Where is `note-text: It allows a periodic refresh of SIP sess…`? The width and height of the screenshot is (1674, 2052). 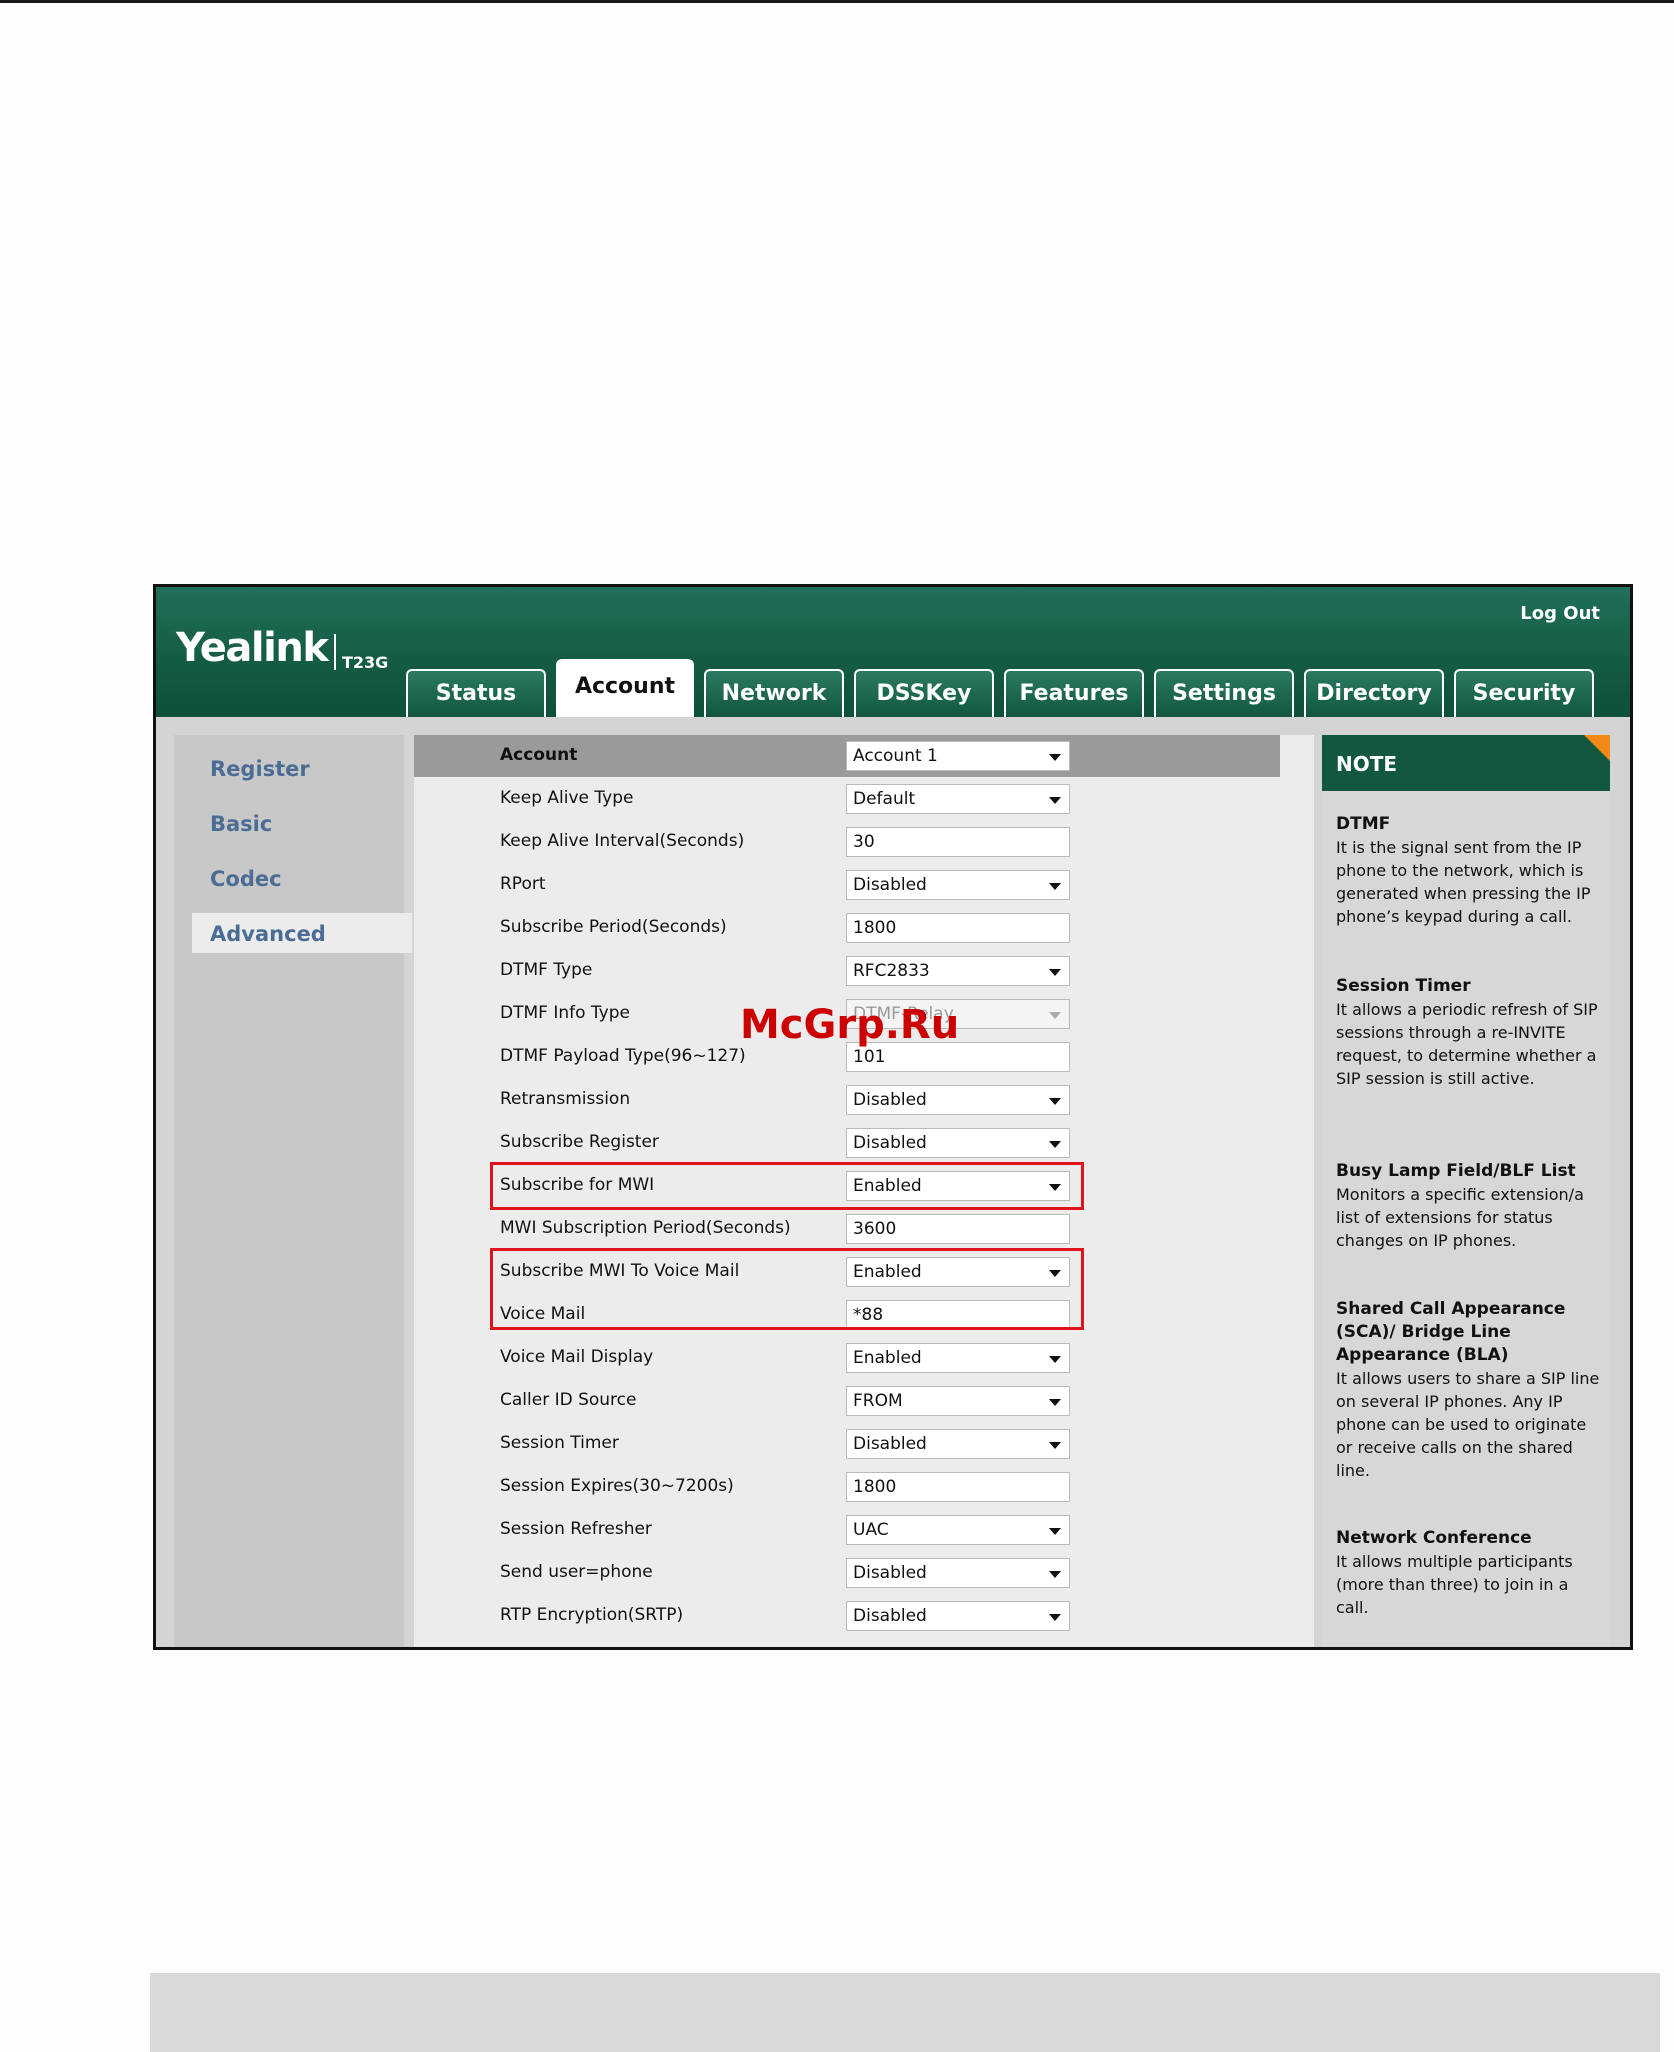
note-text: It allows a periodic refresh of SIP sess… is located at coordinates (1467, 1044).